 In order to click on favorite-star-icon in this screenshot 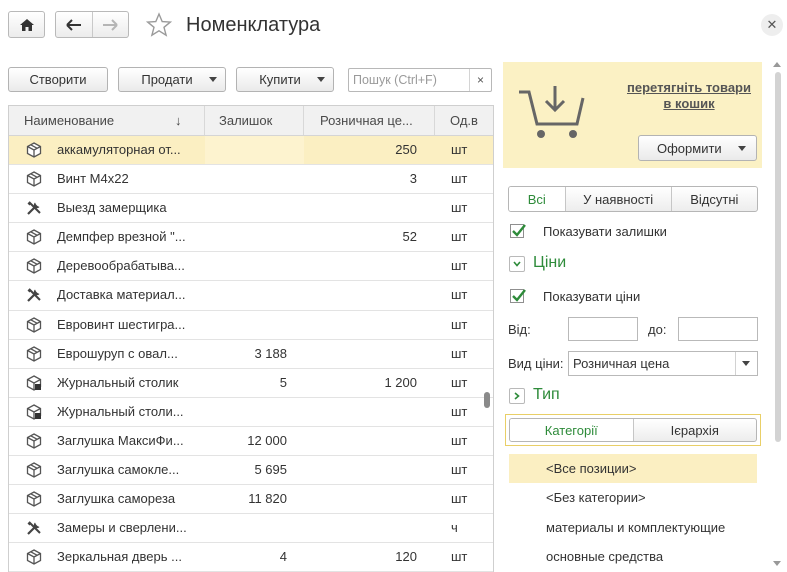, I will do `click(159, 25)`.